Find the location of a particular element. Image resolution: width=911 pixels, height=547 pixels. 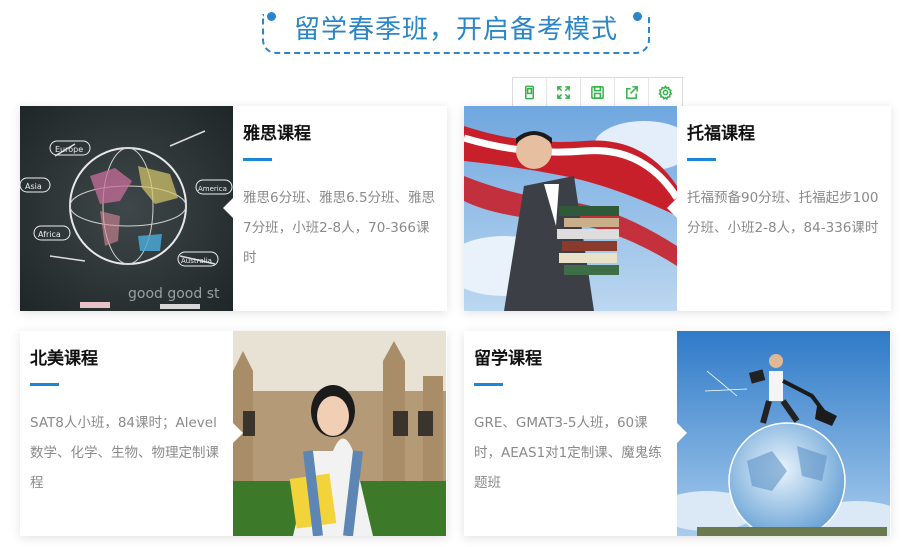

share-button is located at coordinates (632, 92).